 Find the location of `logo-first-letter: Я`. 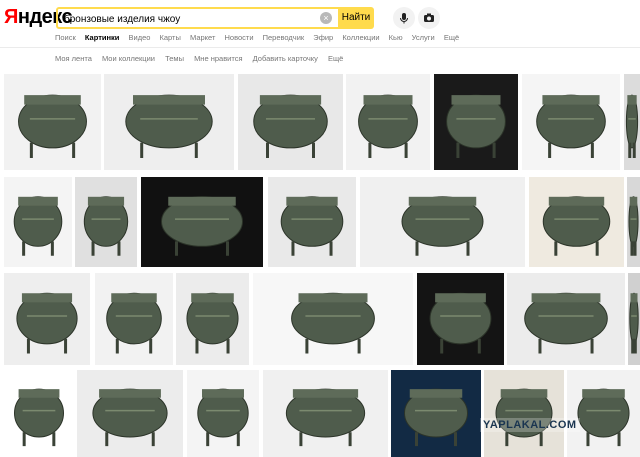

logo-first-letter: Я is located at coordinates (11, 17).